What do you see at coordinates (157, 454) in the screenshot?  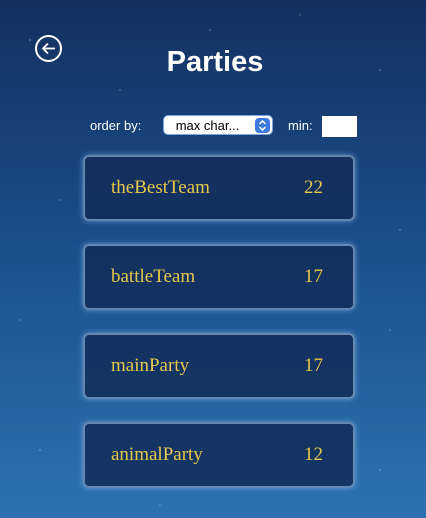 I see `party-name: animalParty` at bounding box center [157, 454].